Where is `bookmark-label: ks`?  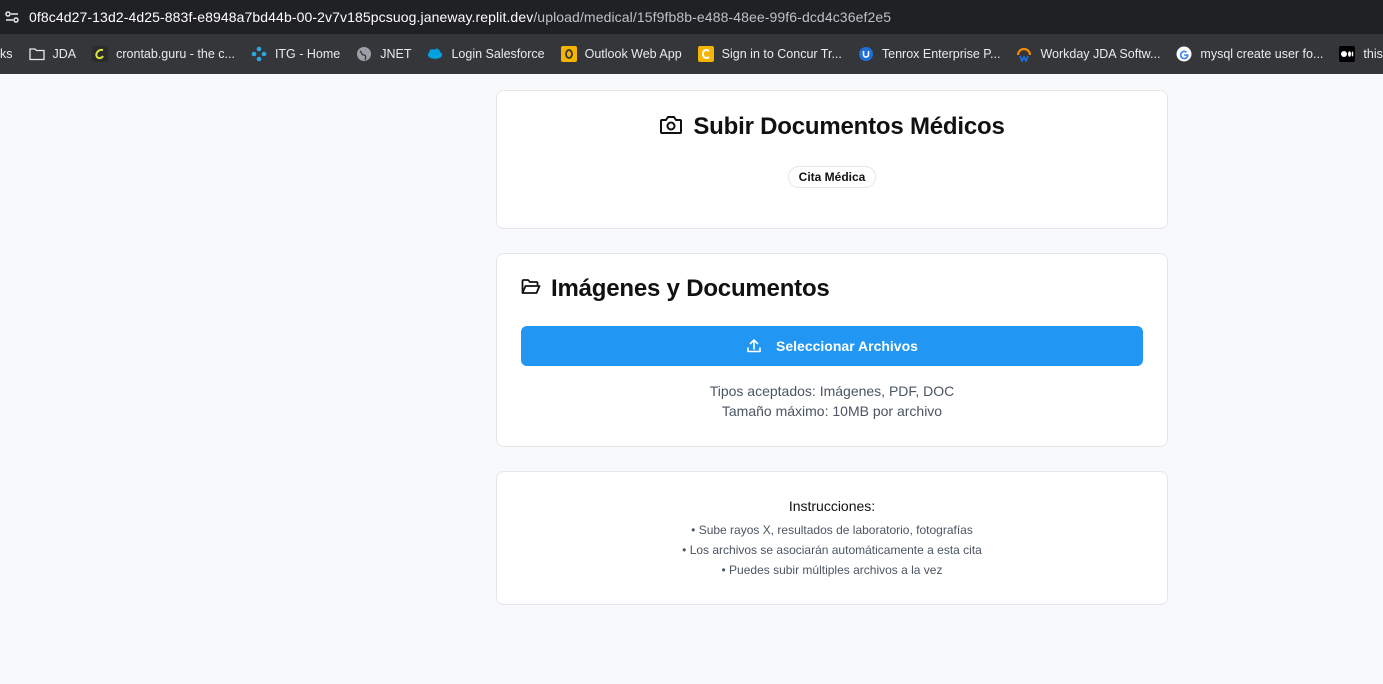 bookmark-label: ks is located at coordinates (6, 54).